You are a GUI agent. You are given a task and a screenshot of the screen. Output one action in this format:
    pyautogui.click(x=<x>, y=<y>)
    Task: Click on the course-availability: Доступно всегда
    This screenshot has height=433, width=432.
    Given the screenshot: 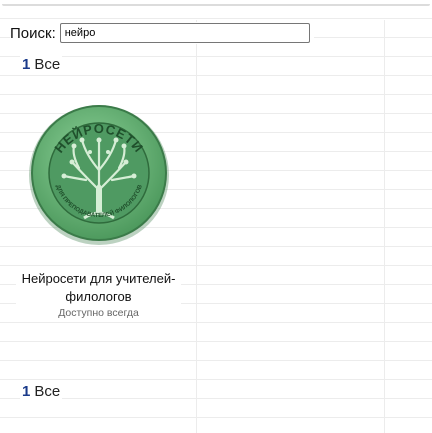 What is the action you would take?
    pyautogui.click(x=98, y=313)
    